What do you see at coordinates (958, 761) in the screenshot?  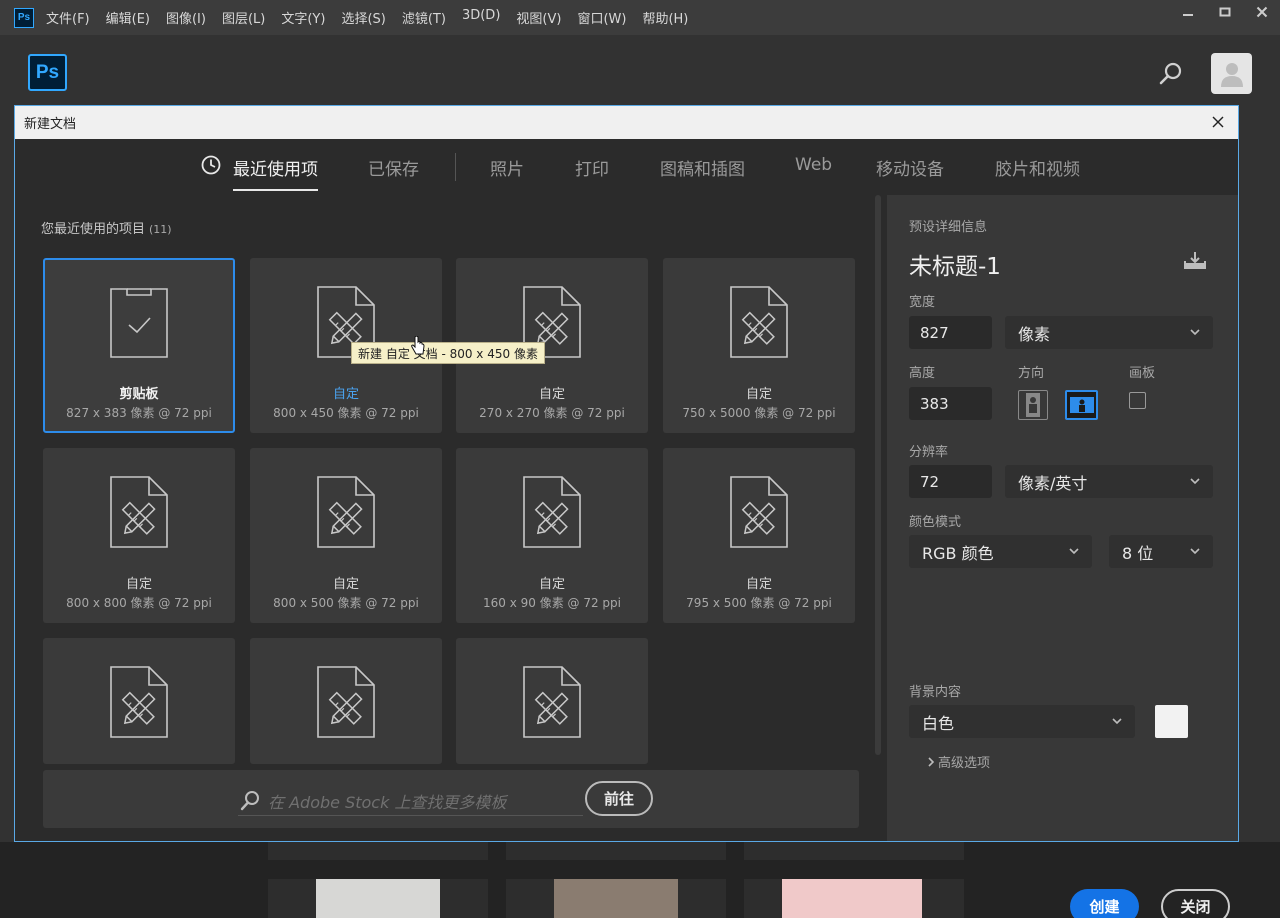 I see `advanced-options-toggle: 高级选项` at bounding box center [958, 761].